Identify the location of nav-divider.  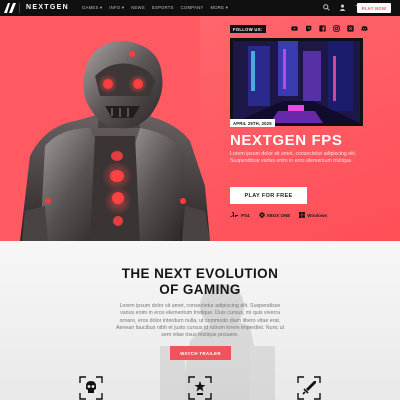
(19, 8).